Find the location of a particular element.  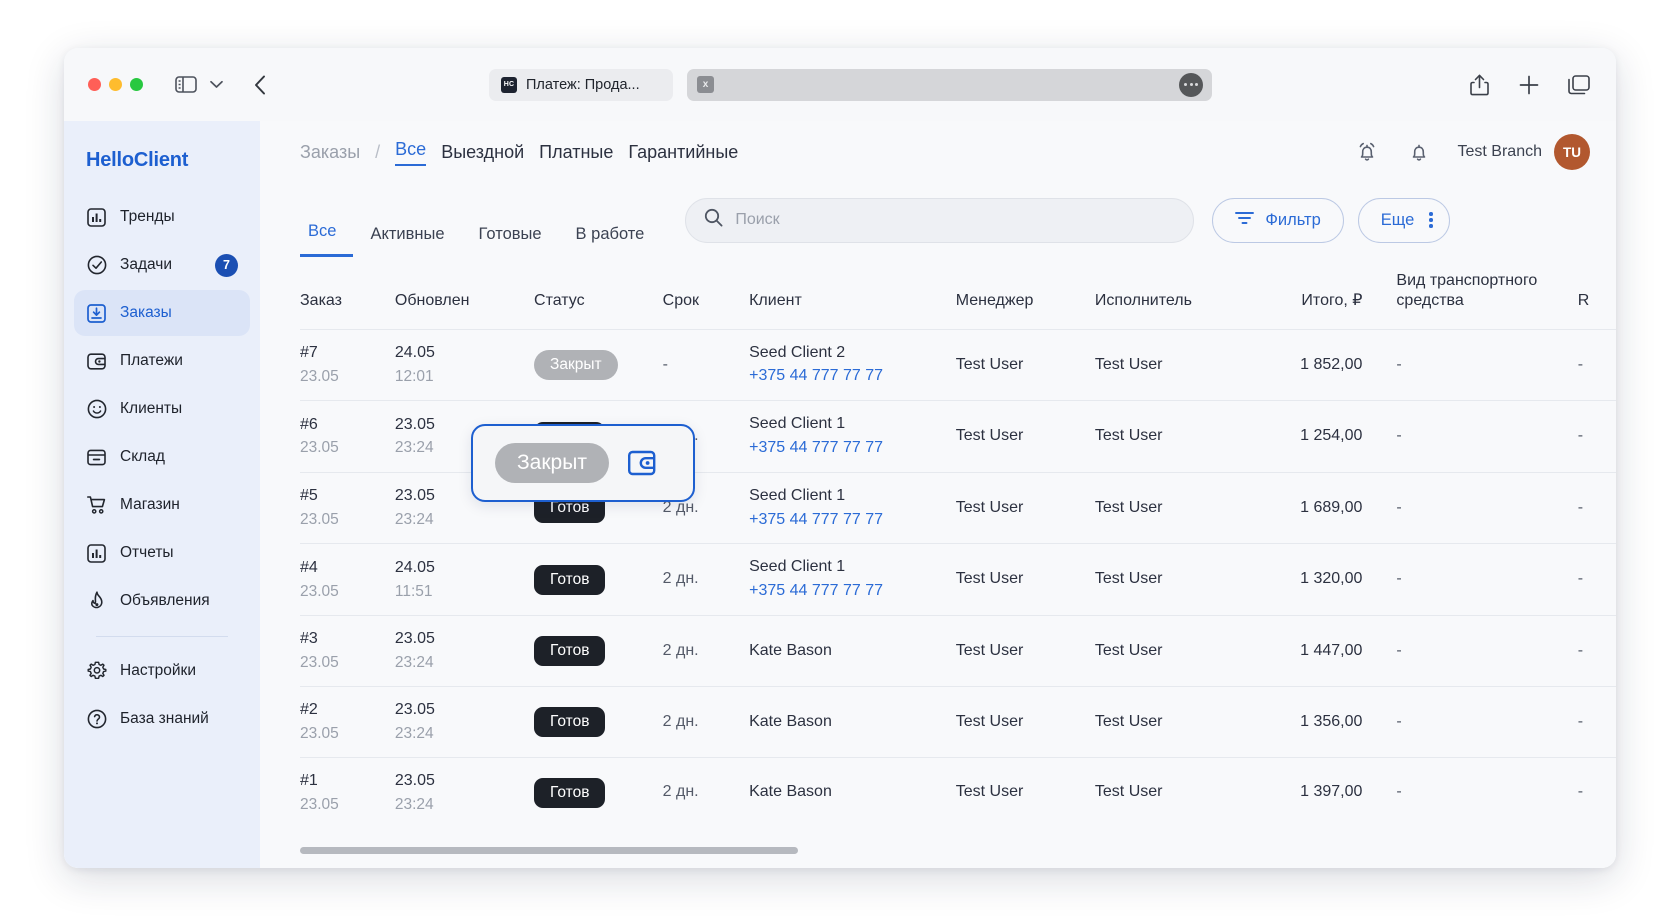

status-cell: Закрыт is located at coordinates (598, 364).